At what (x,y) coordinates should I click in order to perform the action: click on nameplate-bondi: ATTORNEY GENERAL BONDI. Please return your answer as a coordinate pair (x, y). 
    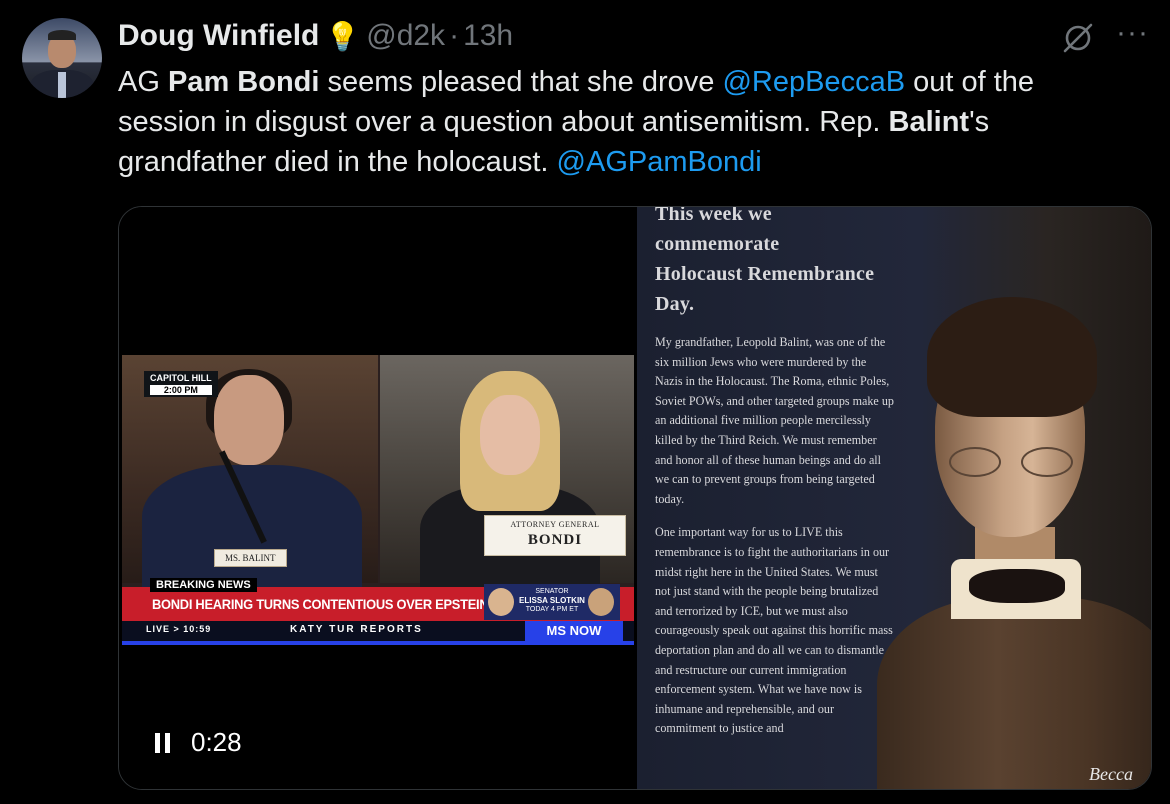
    Looking at the image, I should click on (555, 535).